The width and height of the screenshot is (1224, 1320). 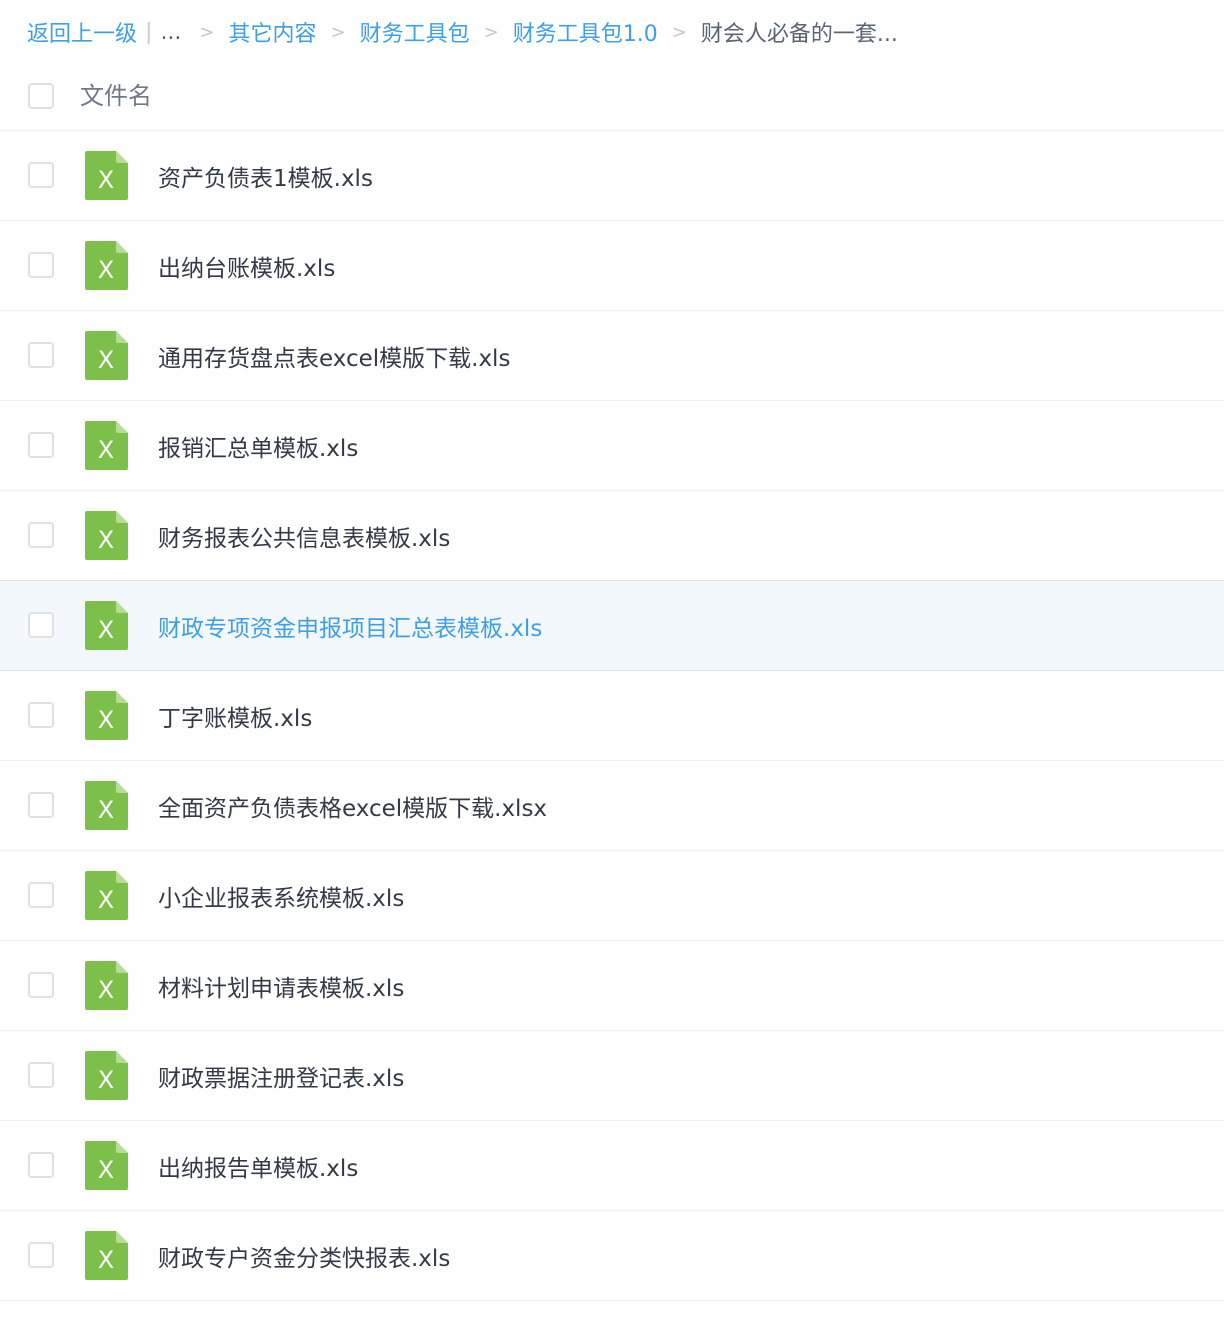 I want to click on select-all-checkbox, so click(x=41, y=96).